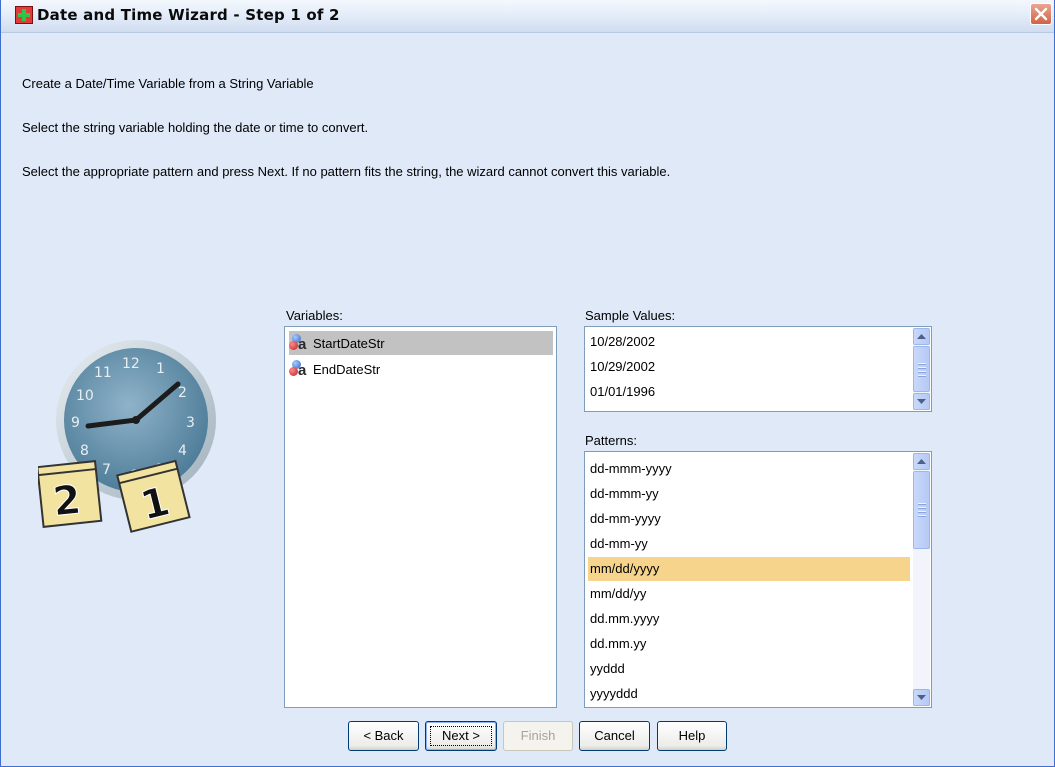 This screenshot has height=767, width=1055. Describe the element at coordinates (75, 423) in the screenshot. I see `clock-num-9: 9` at that location.